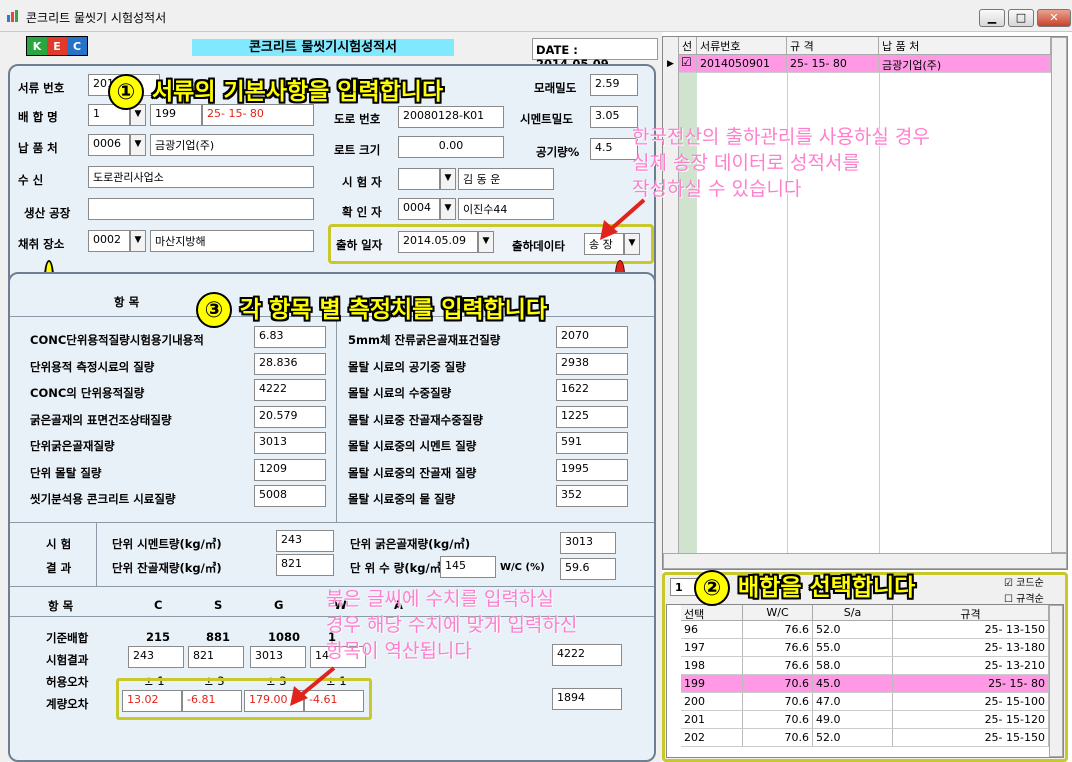 This screenshot has width=1072, height=762. Describe the element at coordinates (712, 738) in the screenshot. I see `mix-row-no: 202` at that location.